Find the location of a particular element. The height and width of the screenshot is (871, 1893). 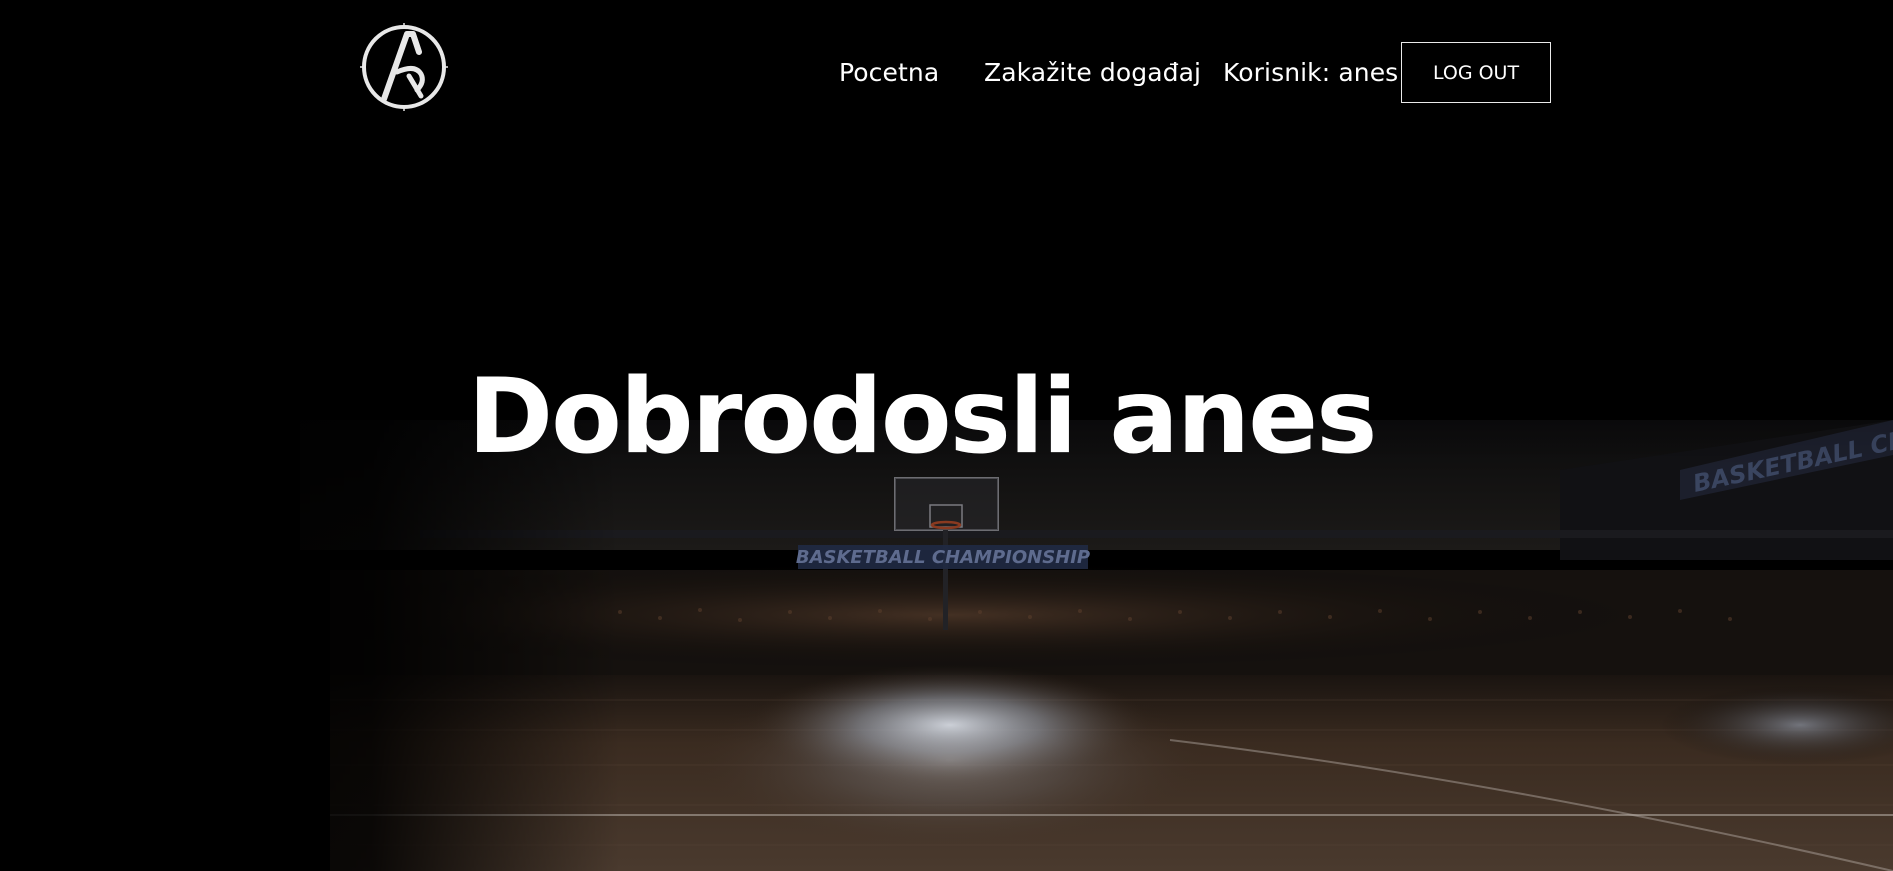

svg-text: BASKETBALL CHAMPIONSHIP is located at coordinates (943, 557).